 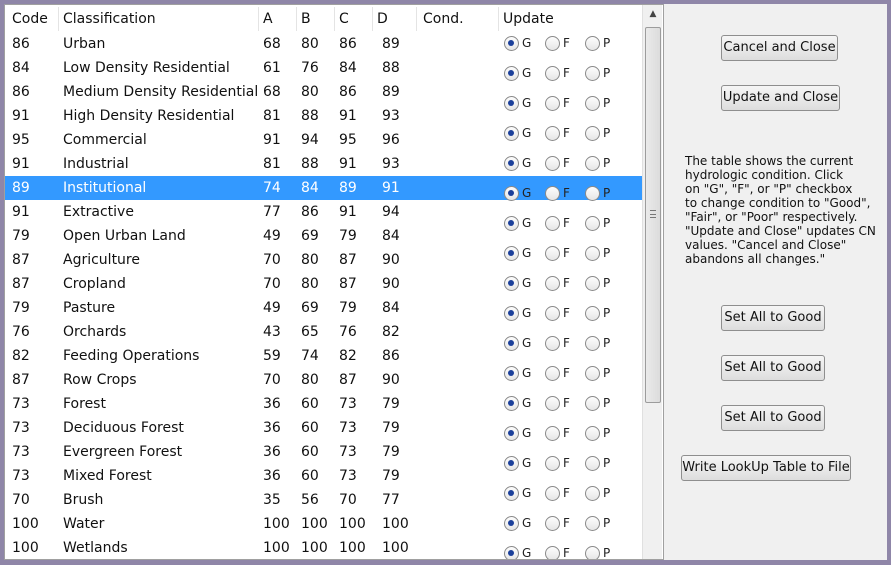 I want to click on cell-code: 70, so click(x=21, y=500).